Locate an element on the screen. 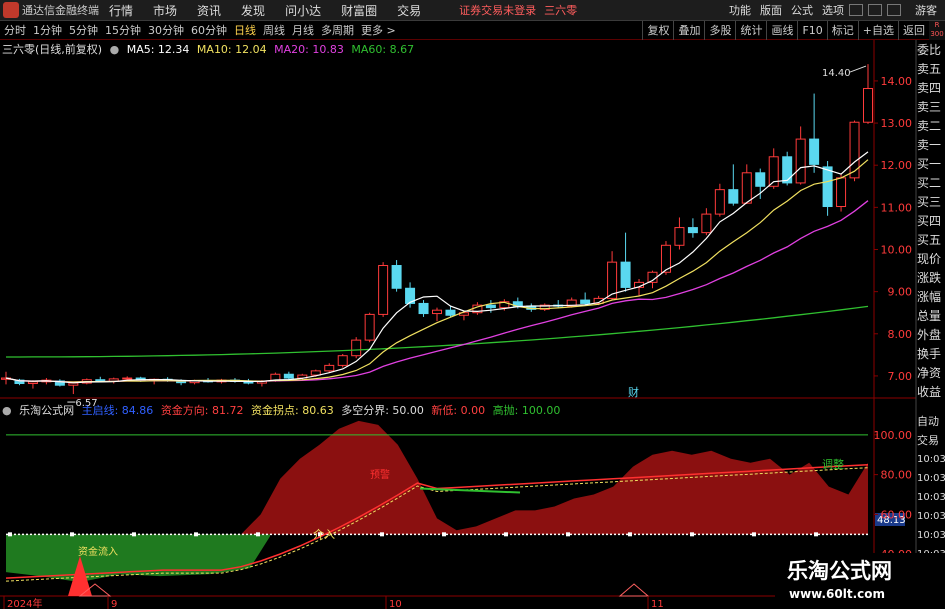 This screenshot has height=609, width=945. fund-dir-label: 资金方向: 81.72 is located at coordinates (202, 410).